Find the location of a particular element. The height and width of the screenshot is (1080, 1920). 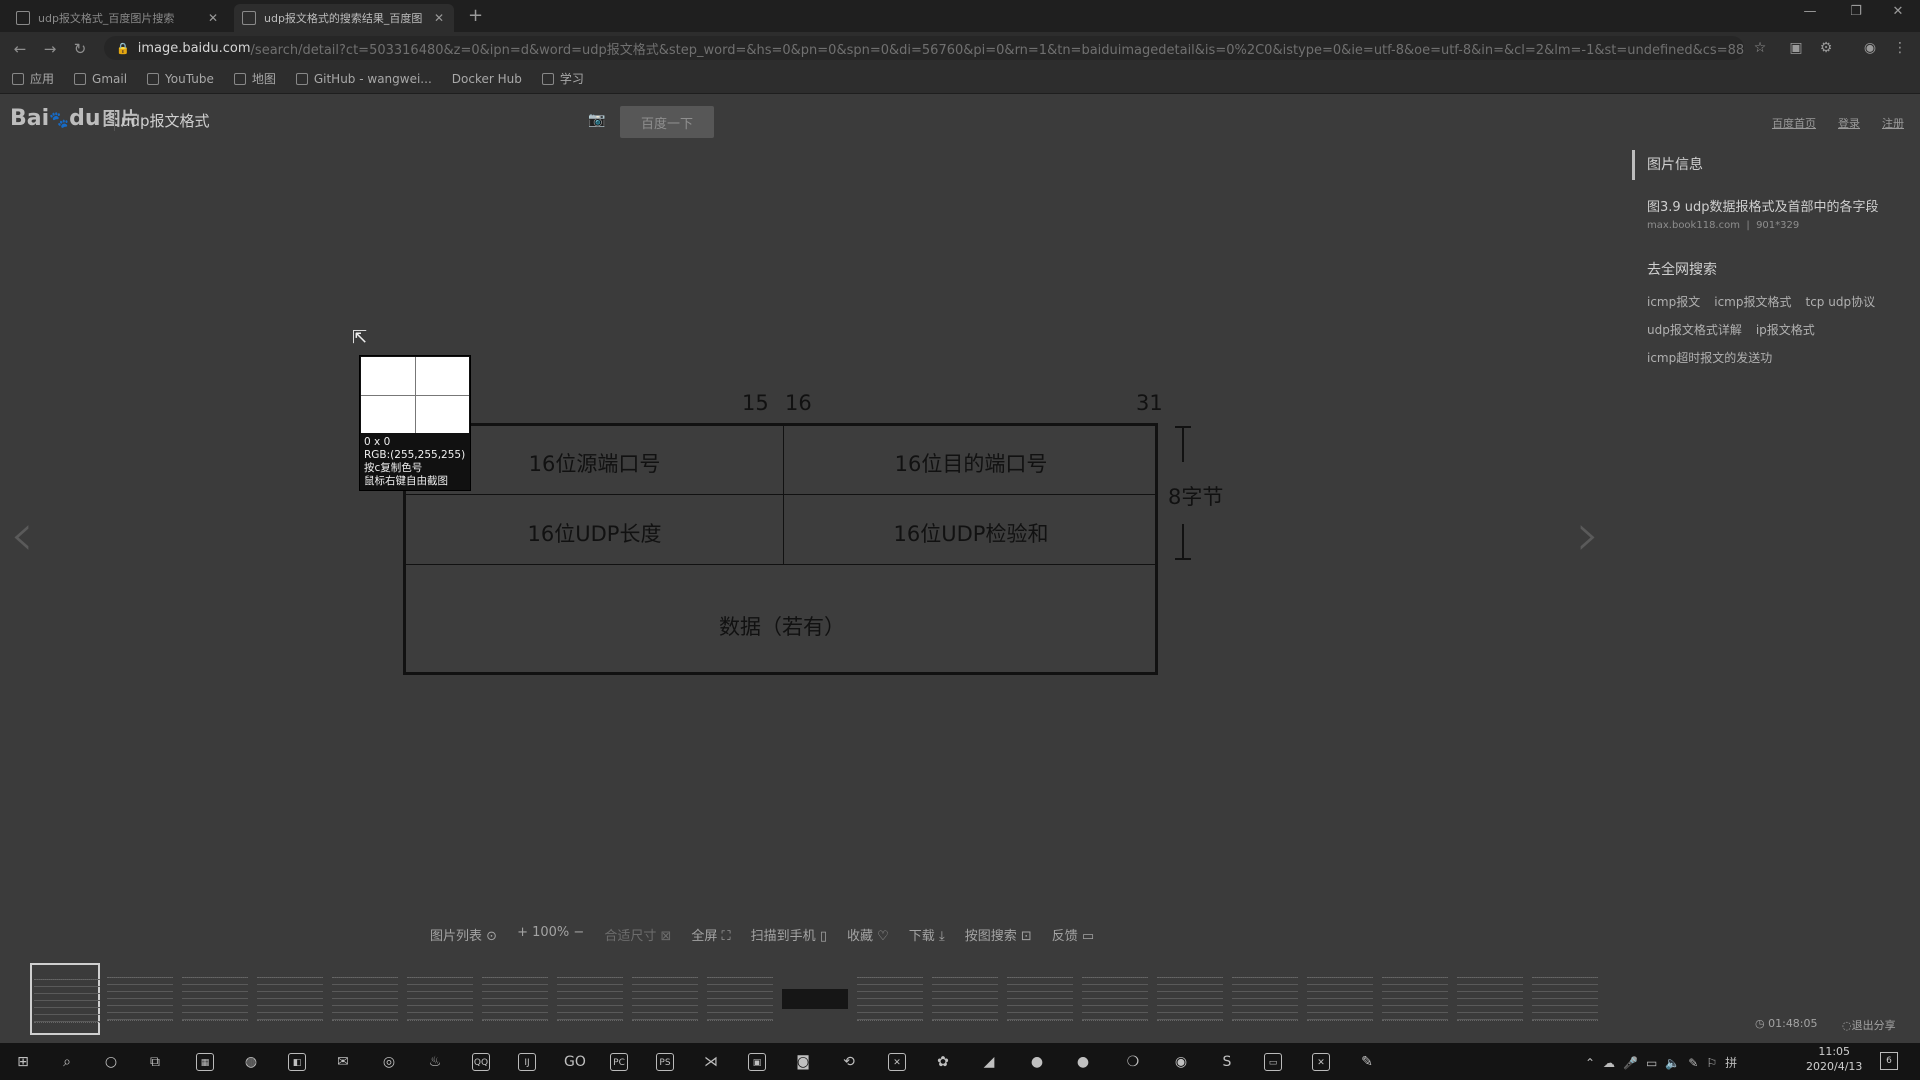

search-icon: ⌕ is located at coordinates (67, 1062).